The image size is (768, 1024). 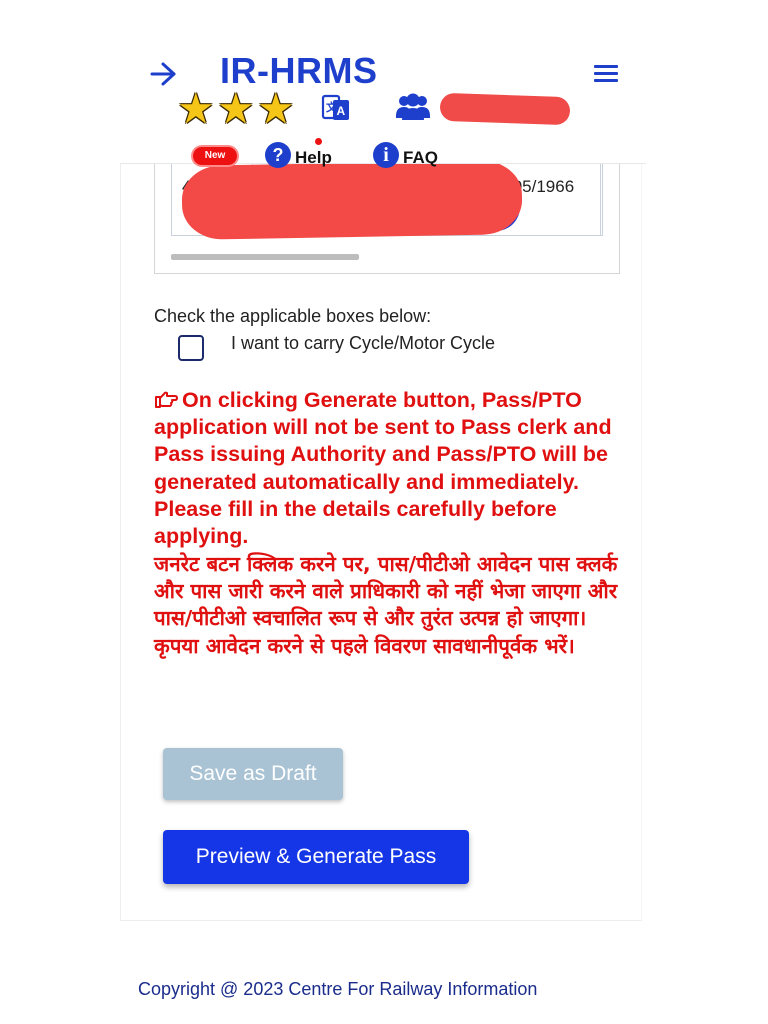 I want to click on save-draft-button: Save as Draft, so click(x=253, y=774).